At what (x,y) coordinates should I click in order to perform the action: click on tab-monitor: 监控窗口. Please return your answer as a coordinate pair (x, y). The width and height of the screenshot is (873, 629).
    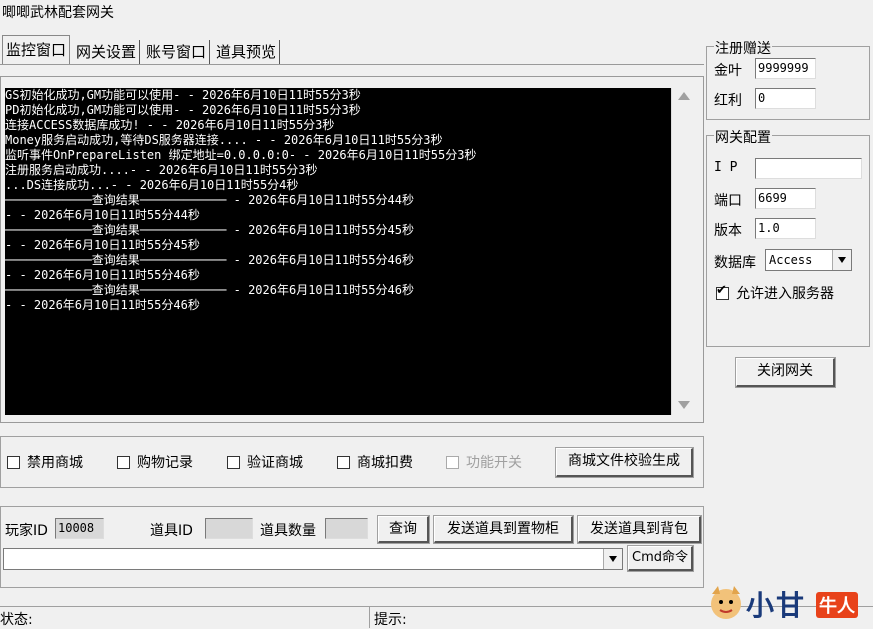
    Looking at the image, I should click on (36, 49).